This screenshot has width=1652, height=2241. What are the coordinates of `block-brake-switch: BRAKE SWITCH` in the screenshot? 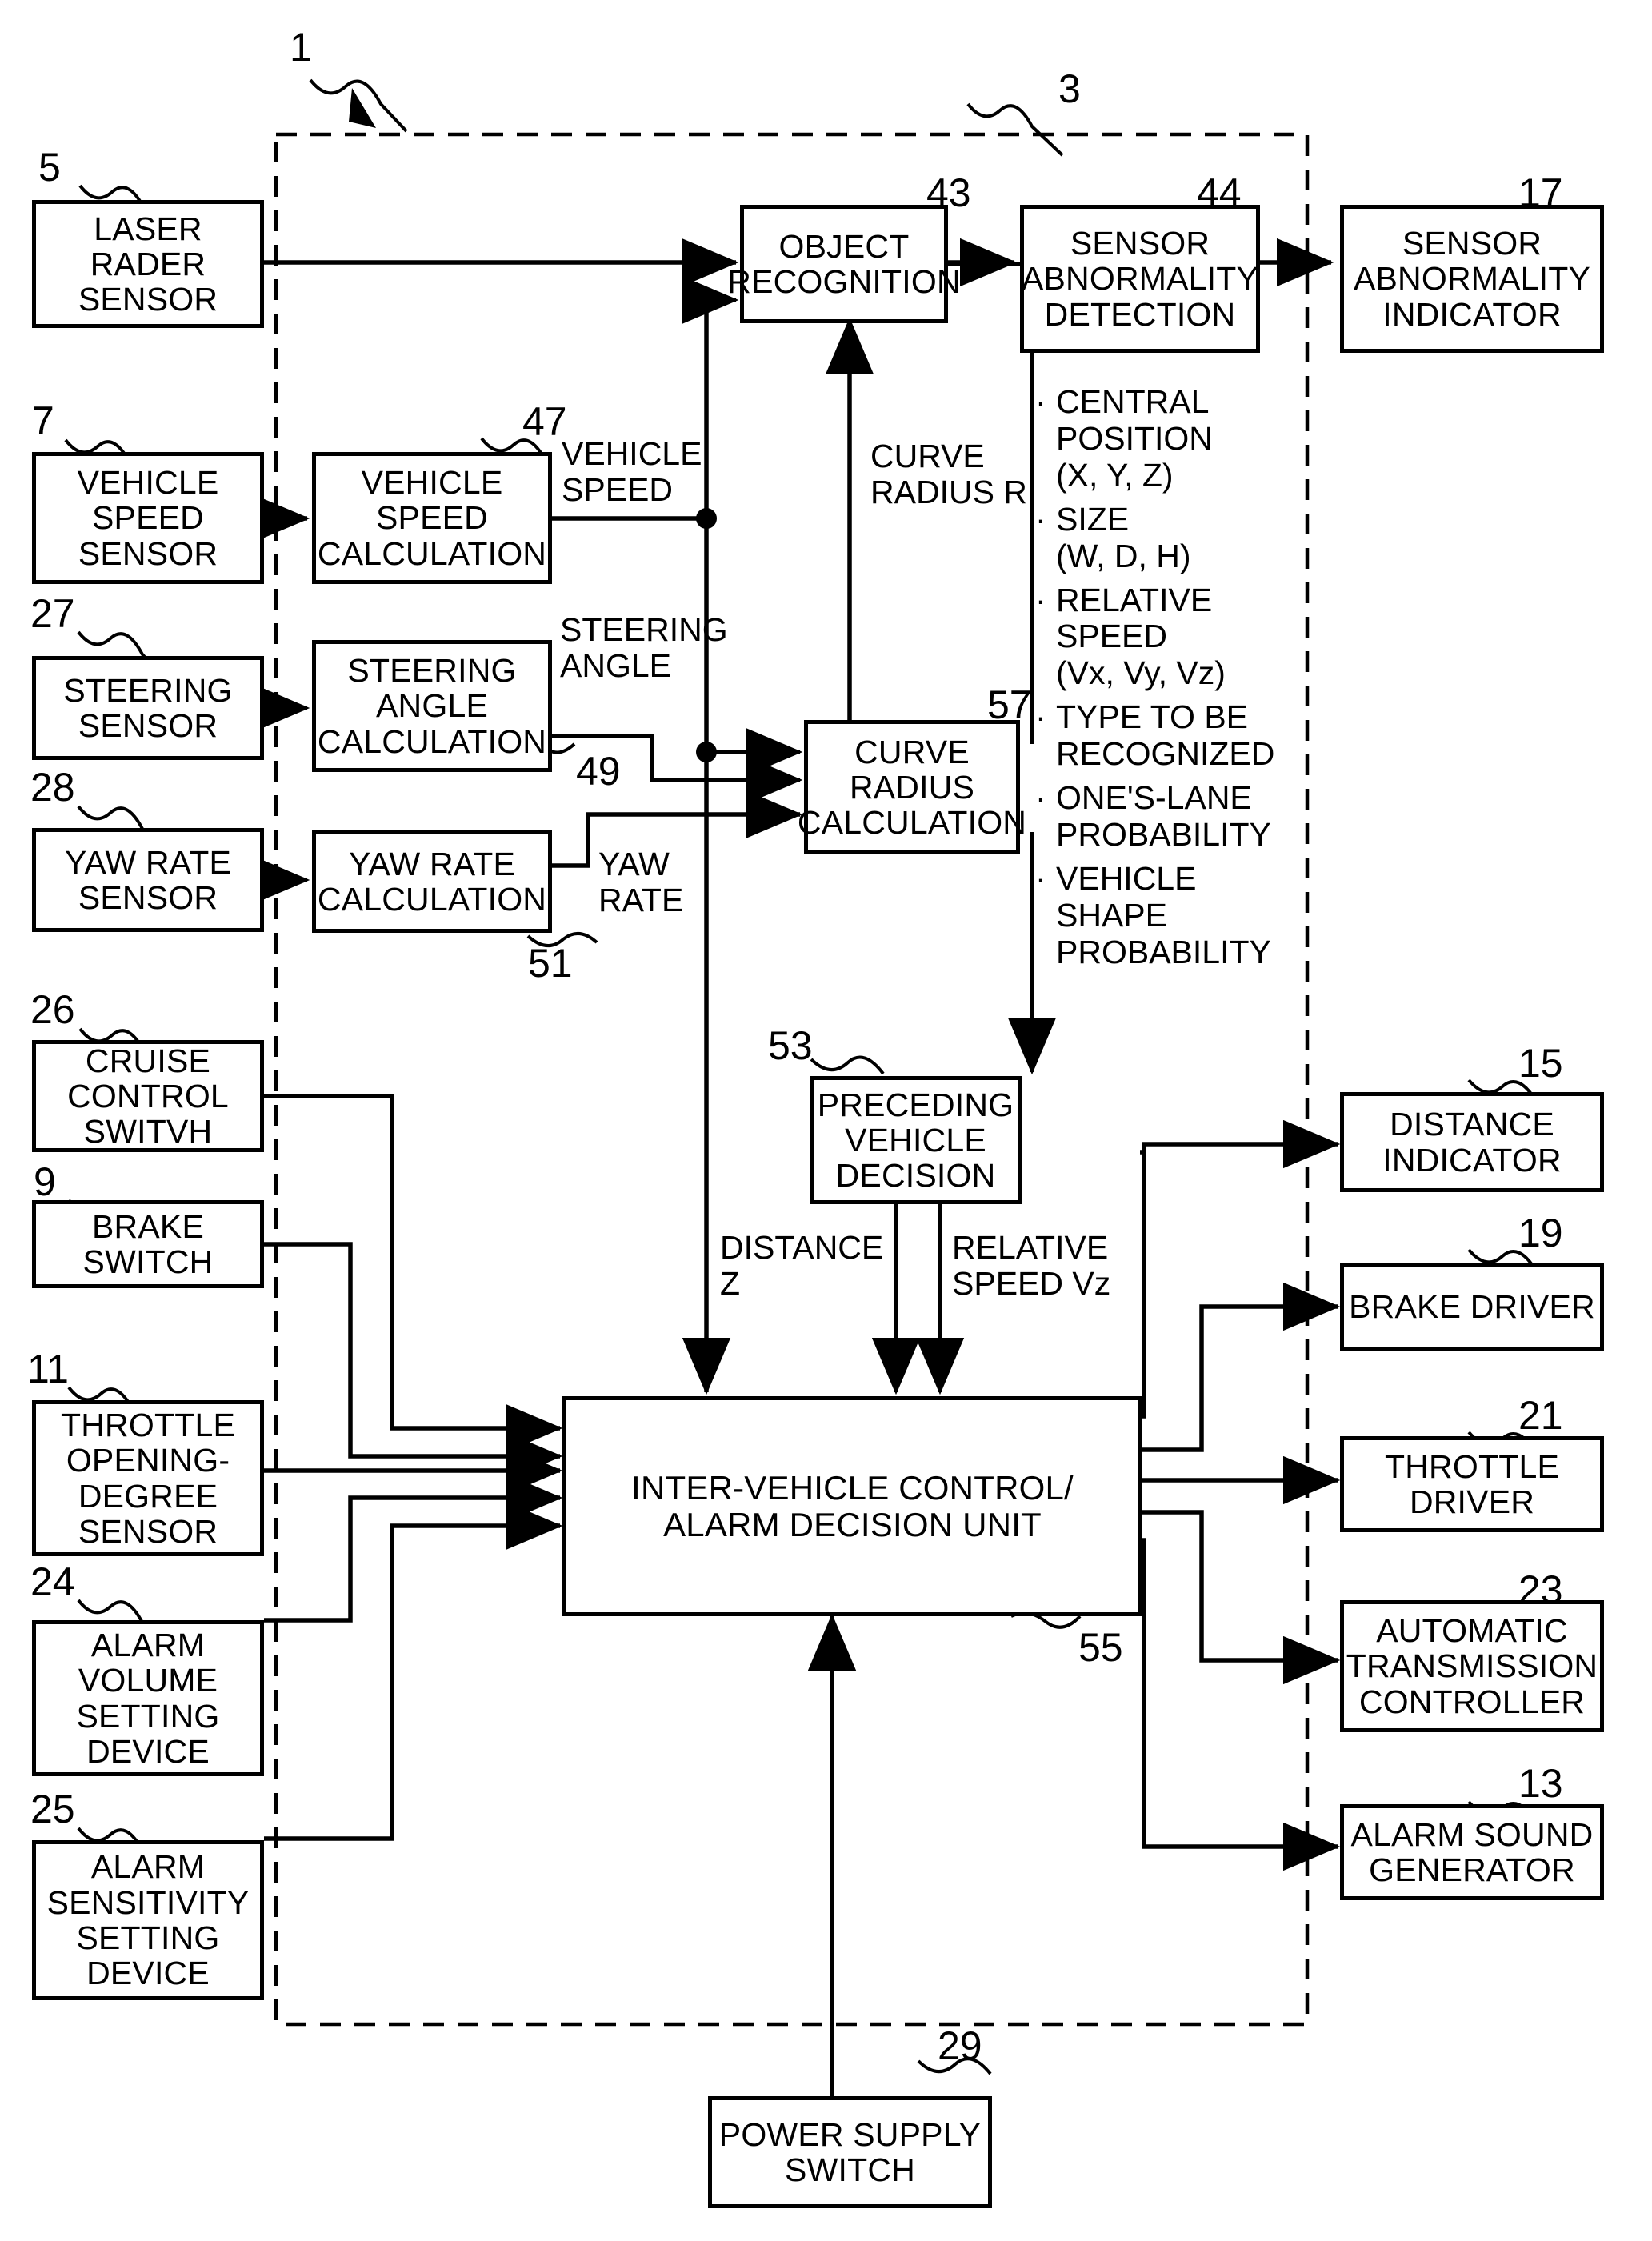 It's located at (148, 1244).